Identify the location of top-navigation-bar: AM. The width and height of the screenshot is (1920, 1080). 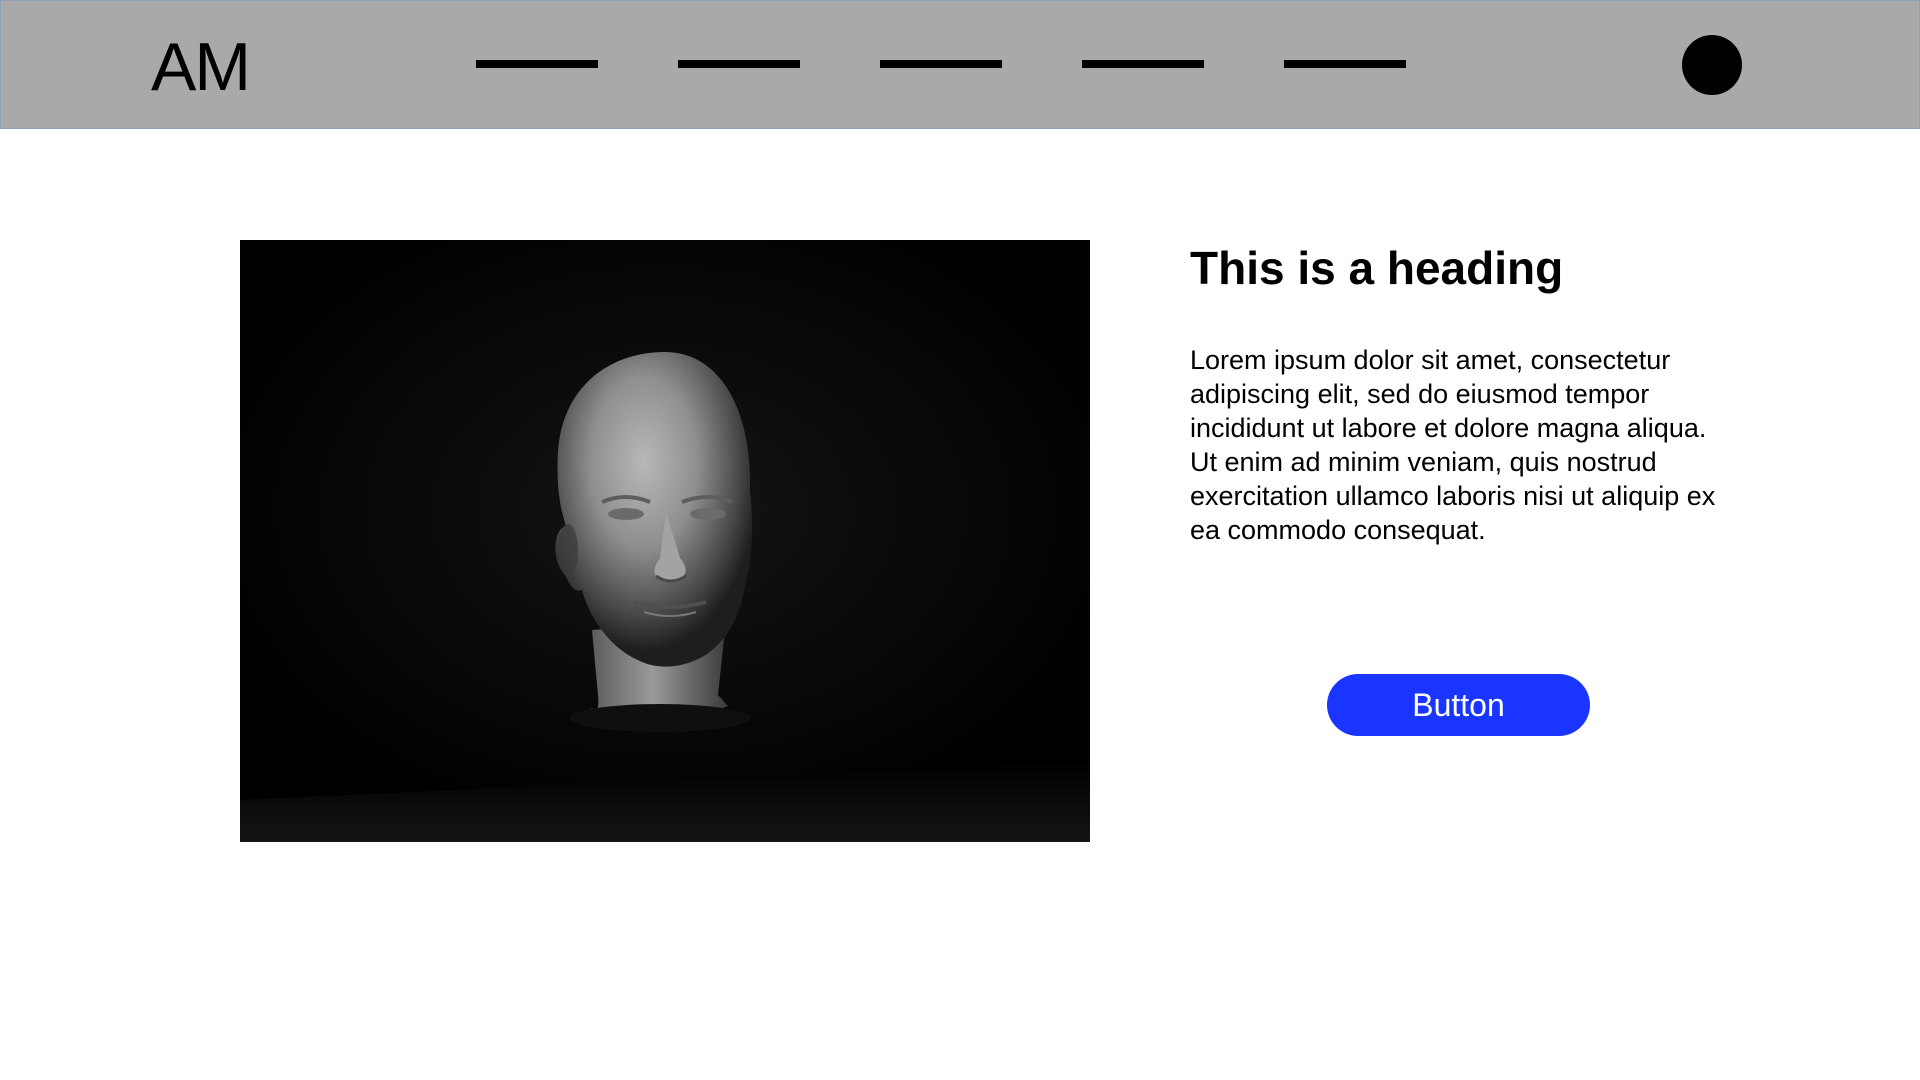
(960, 64).